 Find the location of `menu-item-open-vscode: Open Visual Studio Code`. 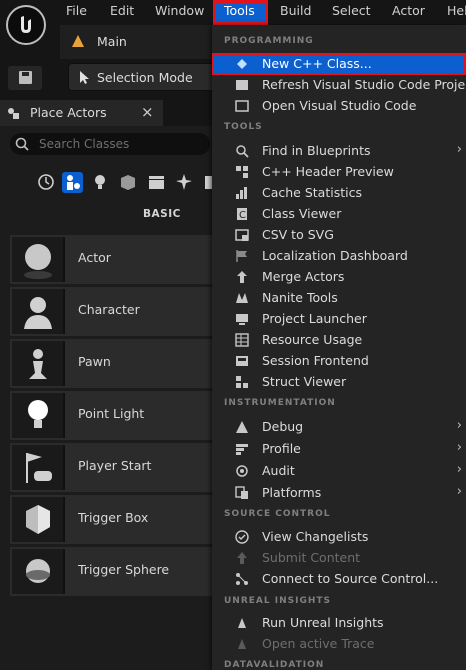

menu-item-open-vscode: Open Visual Studio Code is located at coordinates (339, 106).